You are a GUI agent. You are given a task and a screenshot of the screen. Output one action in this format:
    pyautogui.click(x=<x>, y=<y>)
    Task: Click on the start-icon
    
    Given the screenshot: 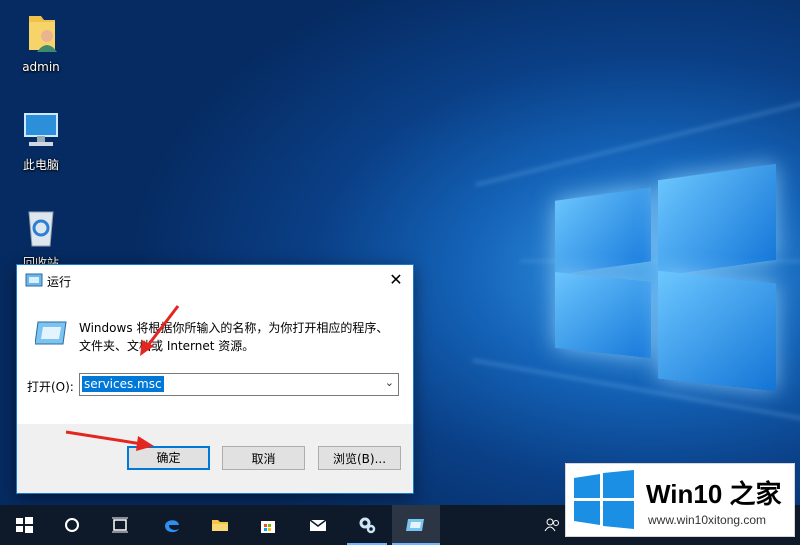 What is the action you would take?
    pyautogui.click(x=24, y=525)
    